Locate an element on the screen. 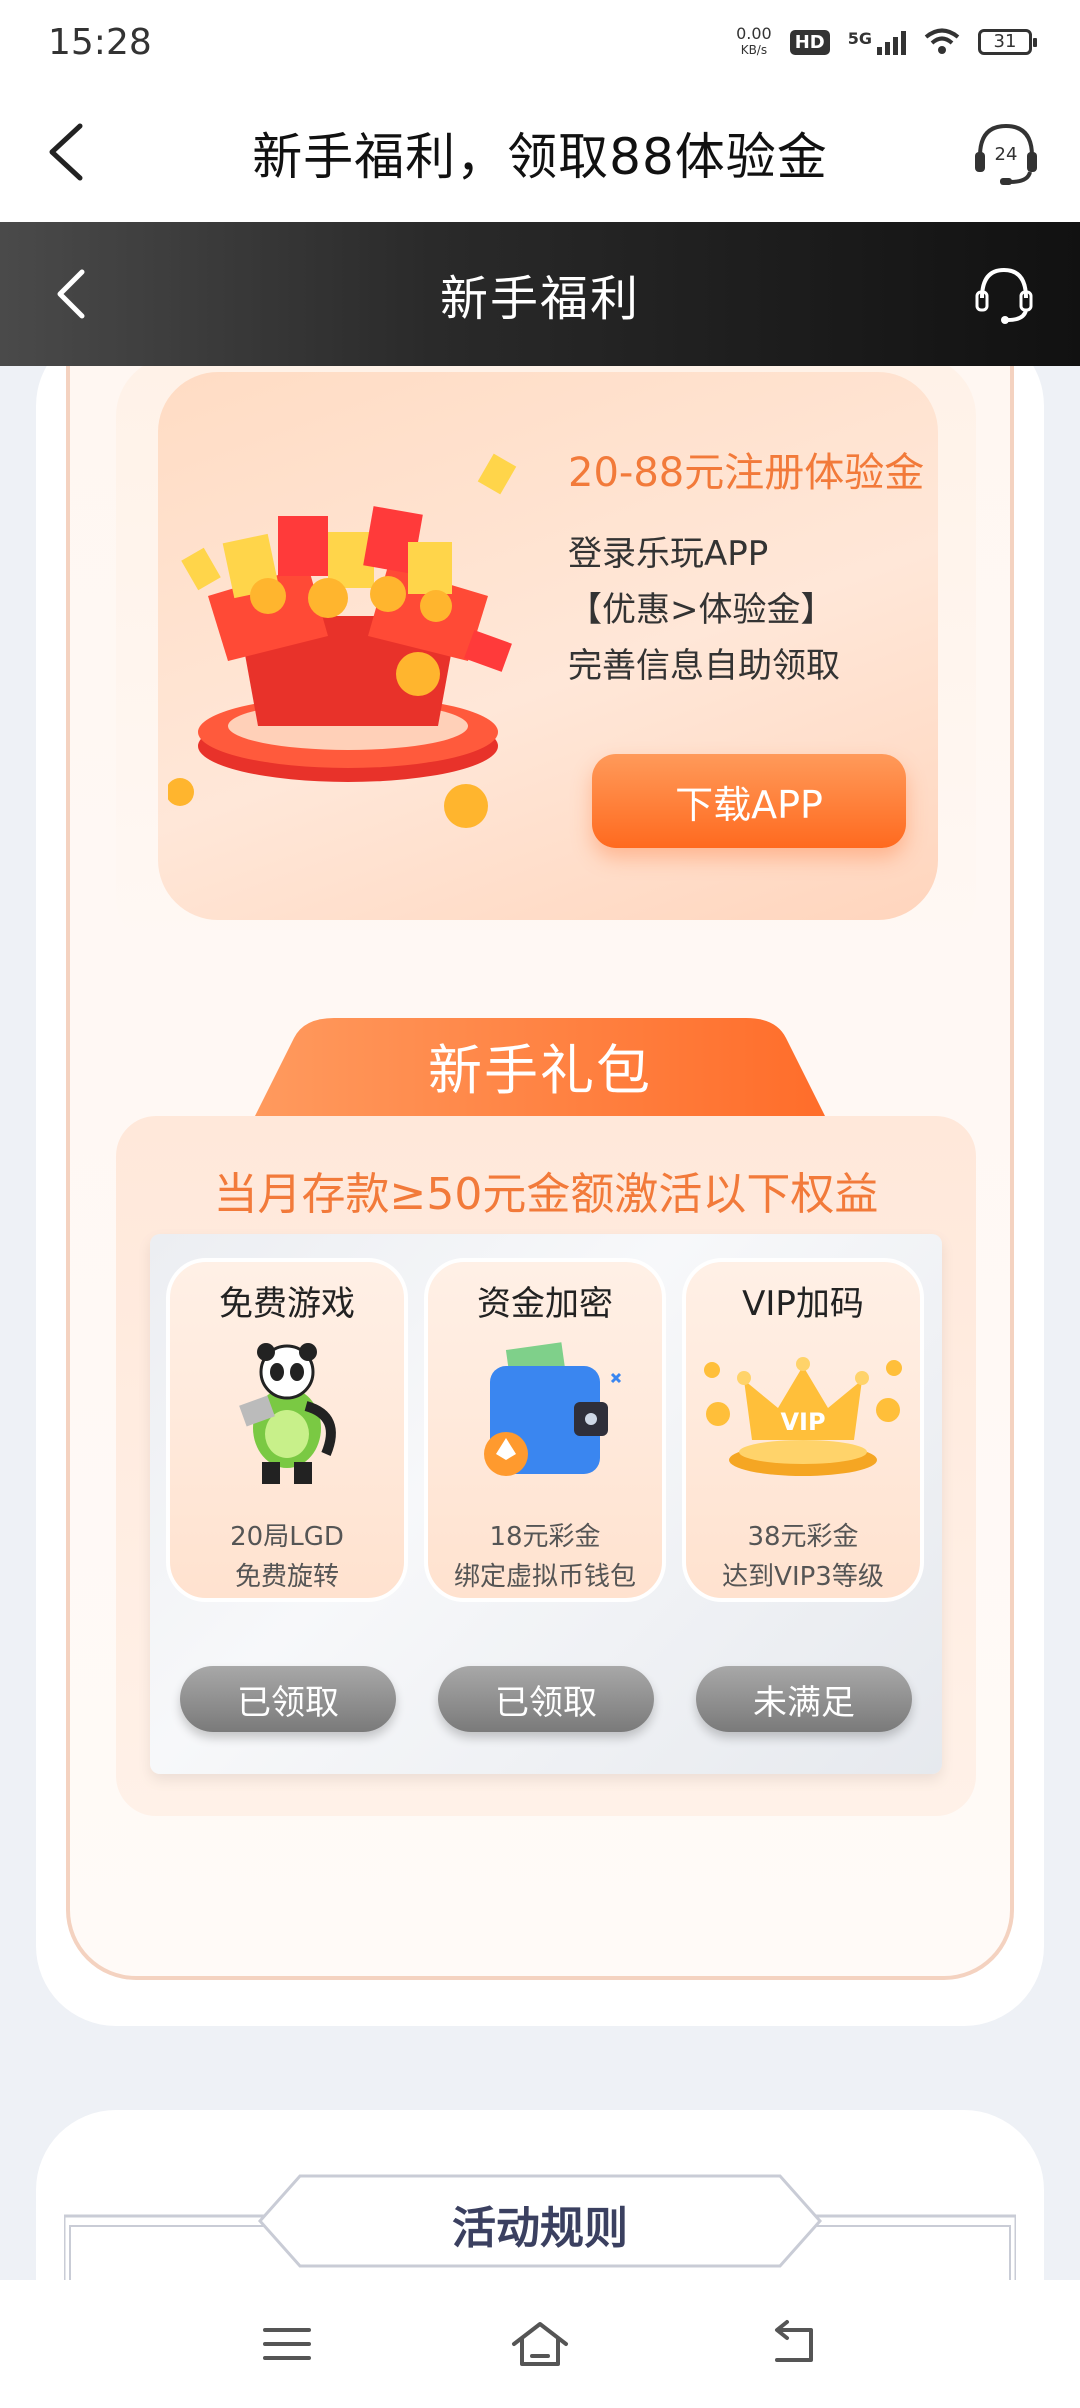  benefit-title: VIP加码 is located at coordinates (803, 1304).